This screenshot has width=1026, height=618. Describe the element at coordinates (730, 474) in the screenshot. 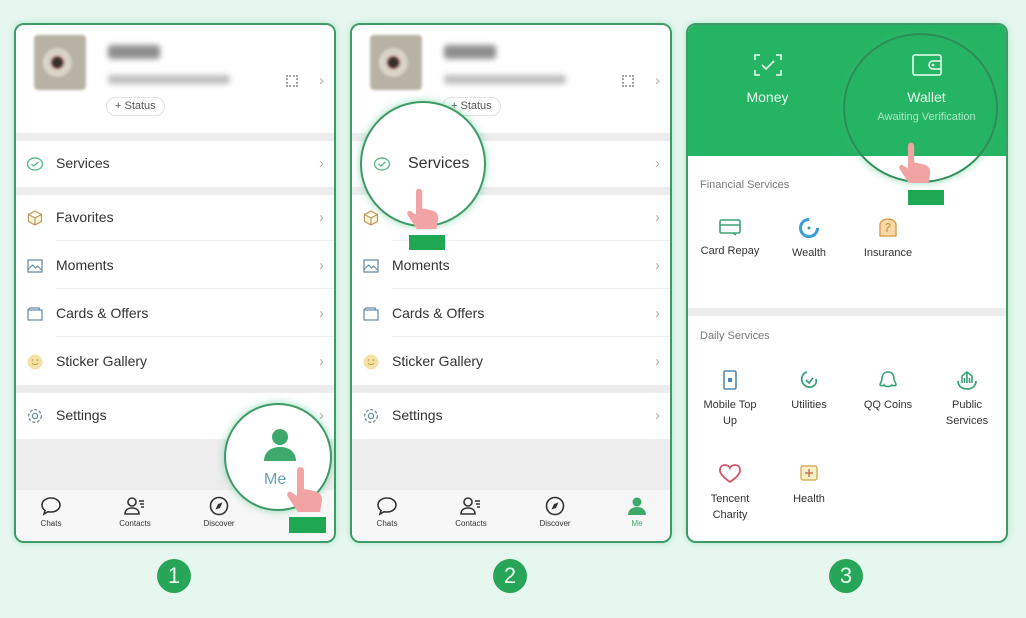

I see `charity-heart-icon` at that location.